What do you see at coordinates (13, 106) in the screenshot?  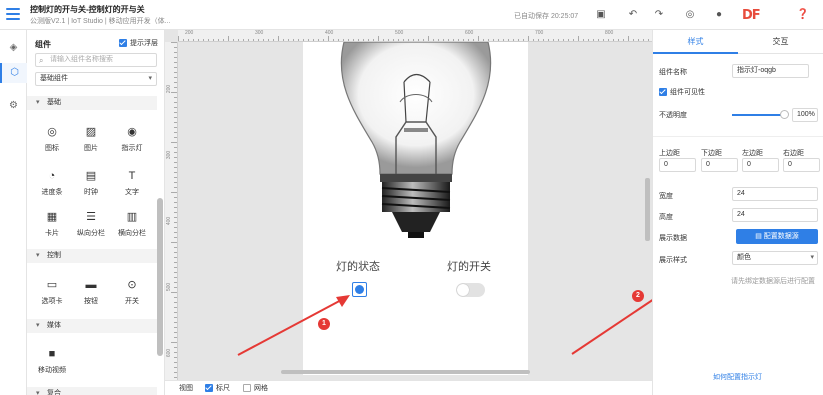 I see `settings-icon: ⚙` at bounding box center [13, 106].